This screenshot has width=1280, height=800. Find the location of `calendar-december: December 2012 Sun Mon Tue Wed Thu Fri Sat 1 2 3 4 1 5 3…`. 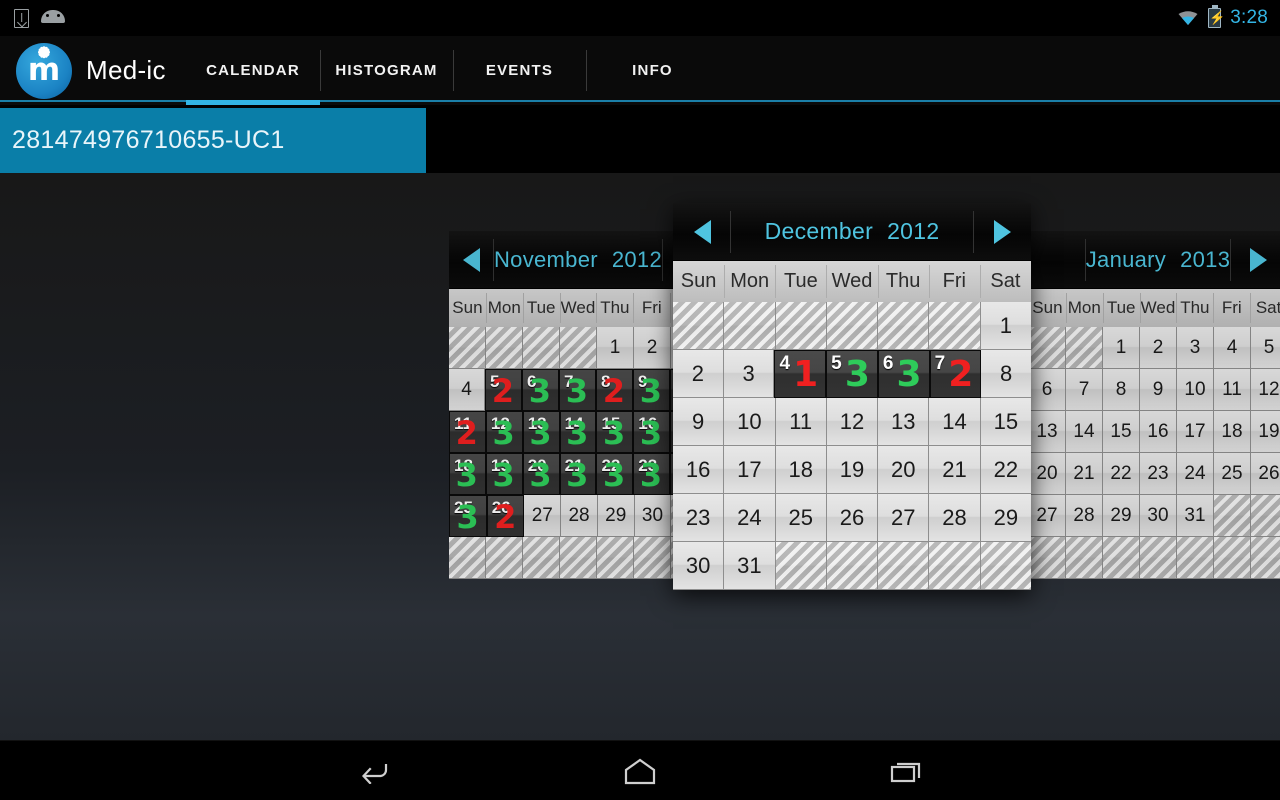

calendar-december: December 2012 Sun Mon Tue Wed Thu Fri Sat 1 2 3 4 1 5 3… is located at coordinates (852, 396).